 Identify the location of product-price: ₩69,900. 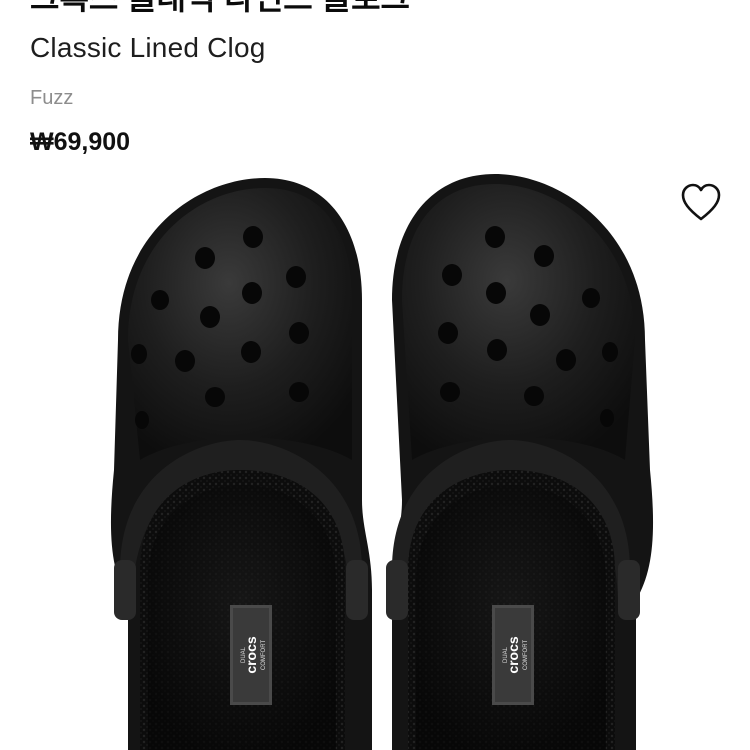
(80, 142).